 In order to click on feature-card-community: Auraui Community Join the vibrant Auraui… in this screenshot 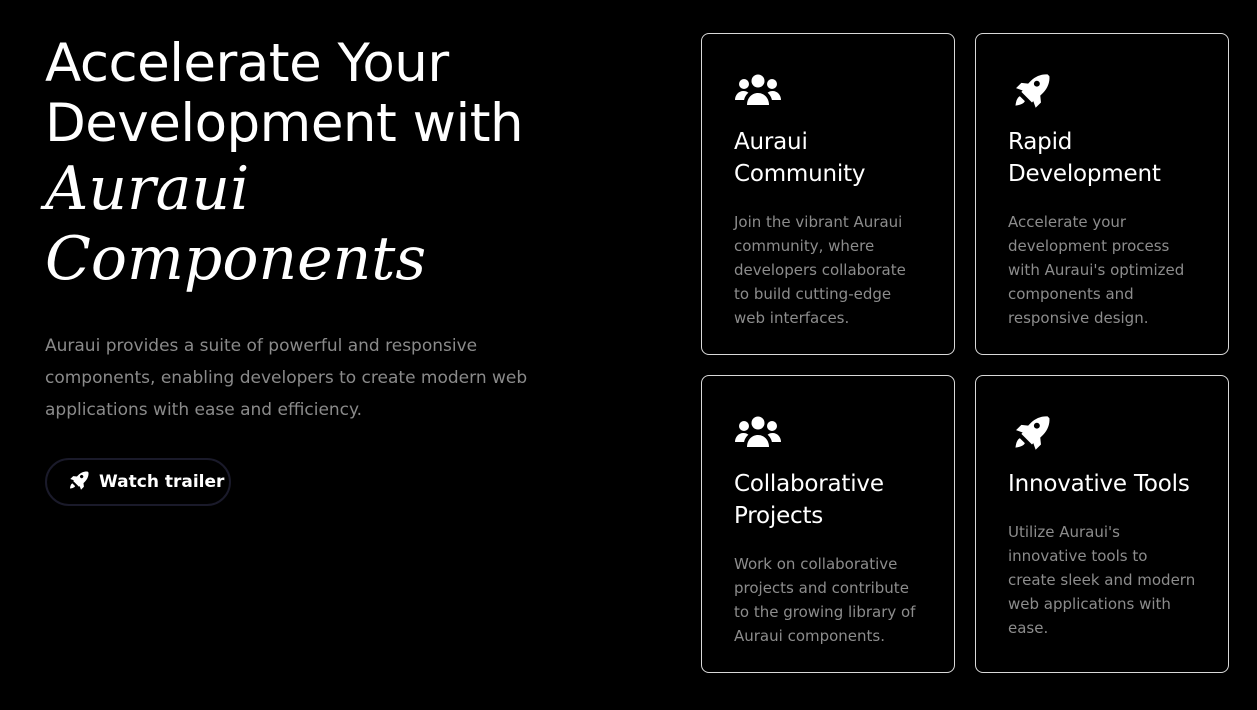, I will do `click(828, 194)`.